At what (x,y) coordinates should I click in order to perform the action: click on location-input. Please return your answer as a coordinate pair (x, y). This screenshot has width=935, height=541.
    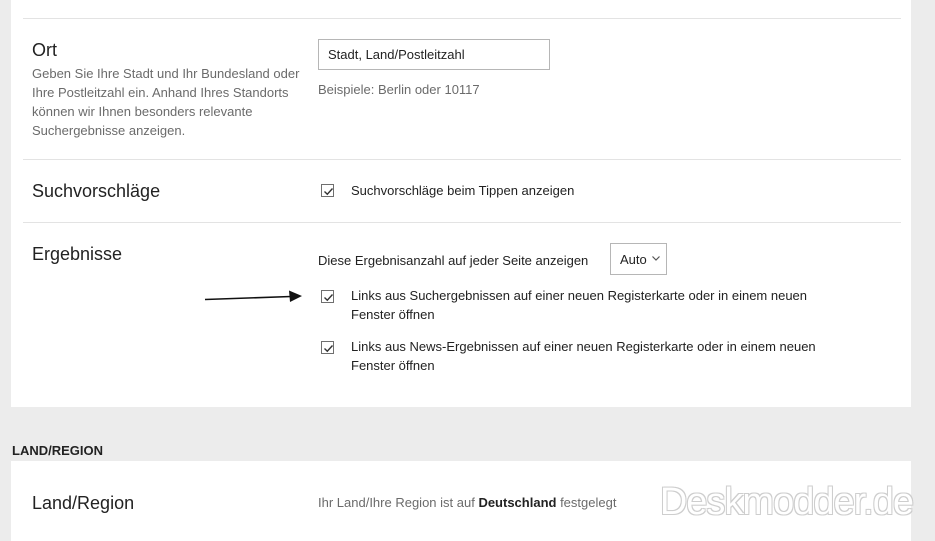
    Looking at the image, I should click on (434, 54).